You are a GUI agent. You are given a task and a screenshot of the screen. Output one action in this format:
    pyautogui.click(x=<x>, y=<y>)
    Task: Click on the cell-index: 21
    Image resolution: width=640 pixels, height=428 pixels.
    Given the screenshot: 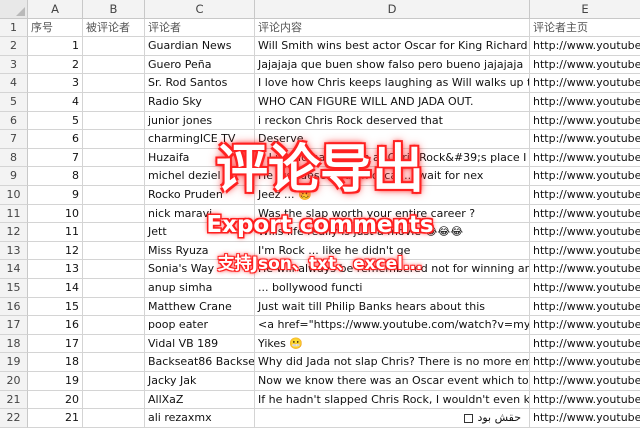 What is the action you would take?
    pyautogui.click(x=55, y=418)
    